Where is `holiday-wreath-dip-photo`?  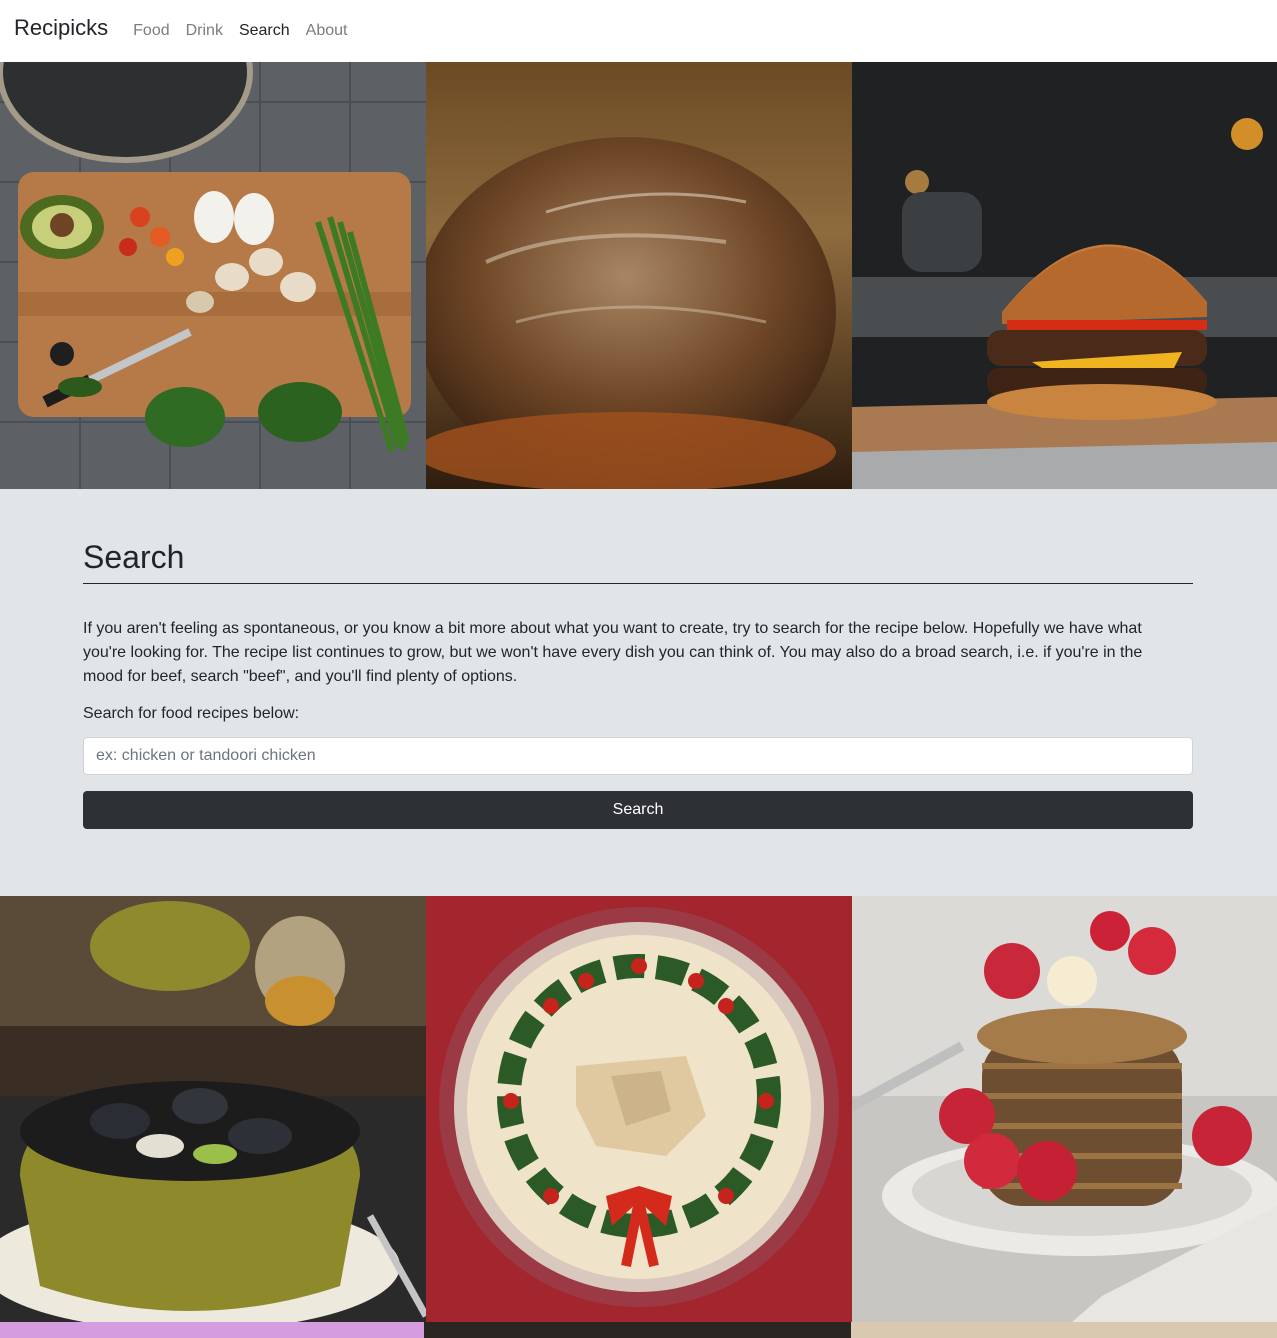
holiday-wreath-dip-photo is located at coordinates (639, 1109).